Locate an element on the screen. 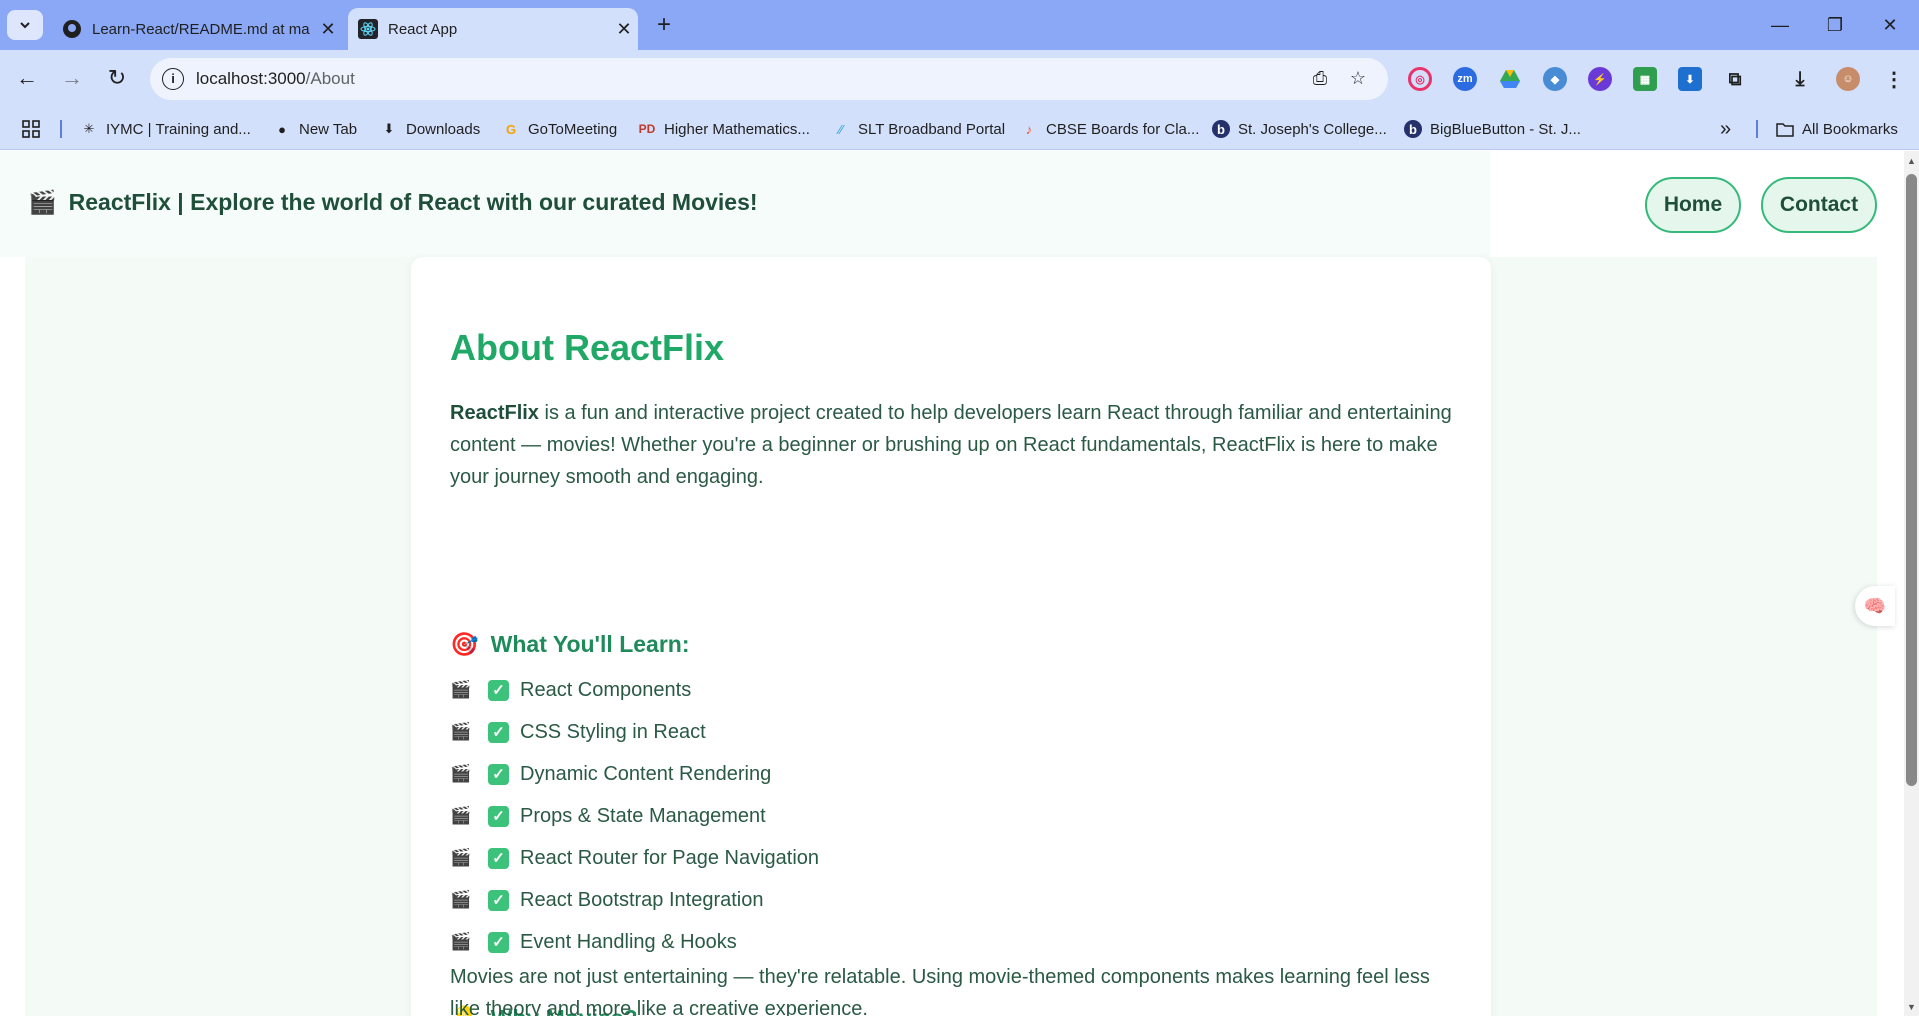  globe-icon: ● is located at coordinates (282, 129).